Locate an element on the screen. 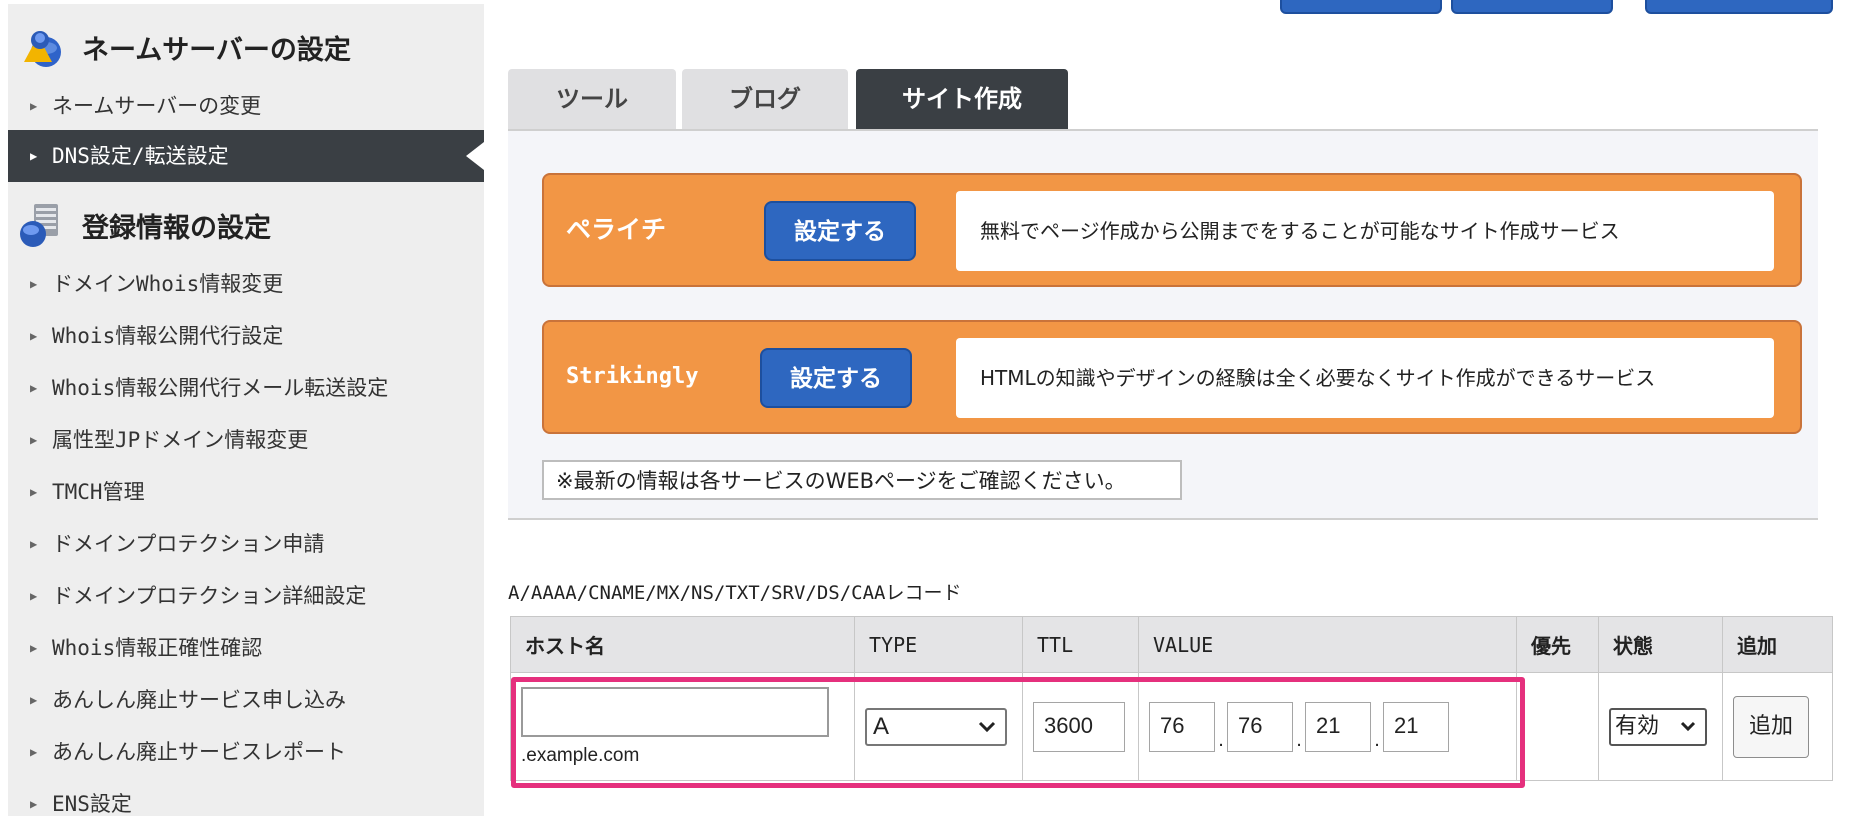 Image resolution: width=1850 pixels, height=830 pixels. status-cell: 有効 is located at coordinates (1660, 726).